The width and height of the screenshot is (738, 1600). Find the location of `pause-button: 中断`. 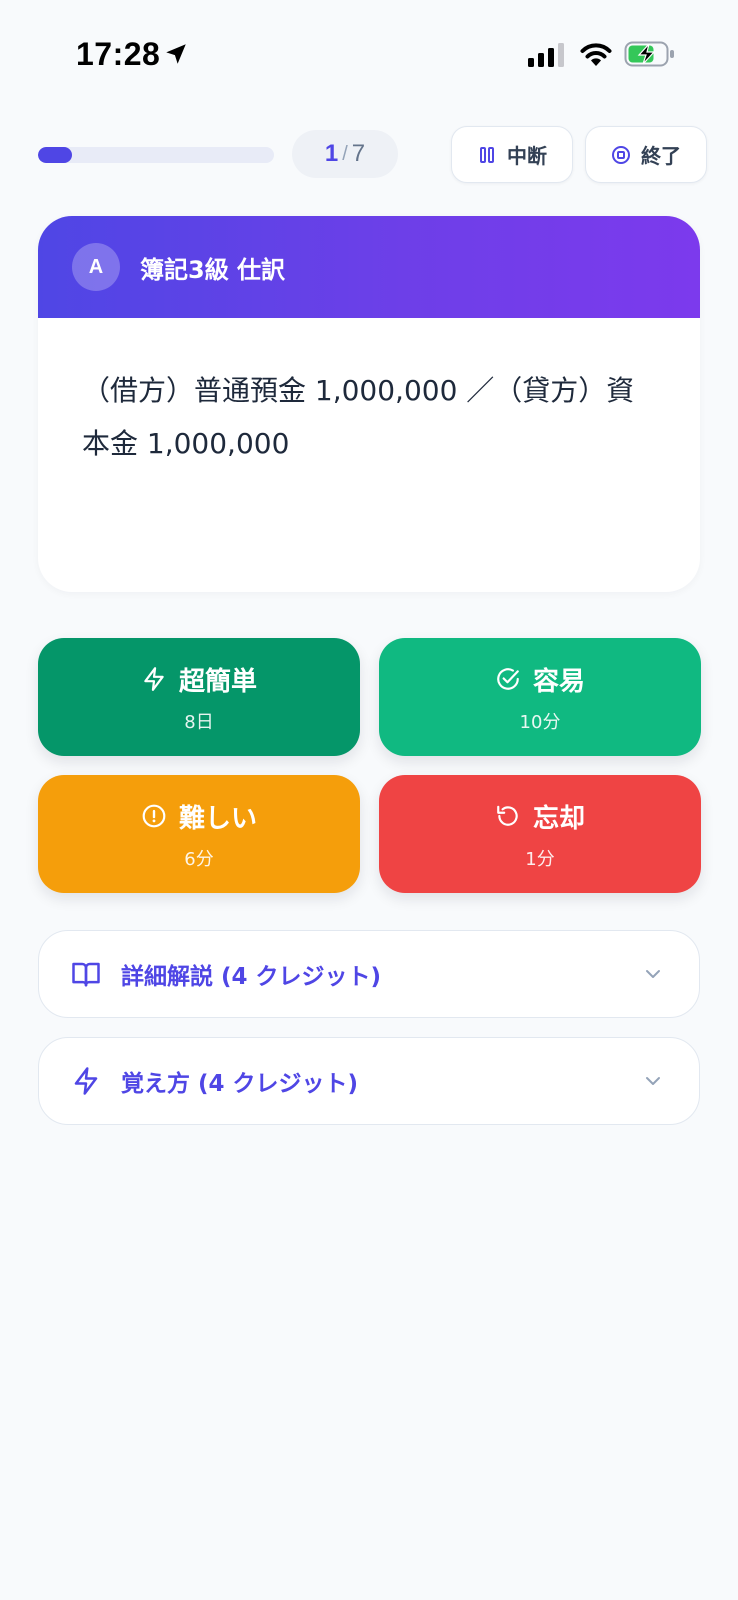

pause-button: 中断 is located at coordinates (512, 154).